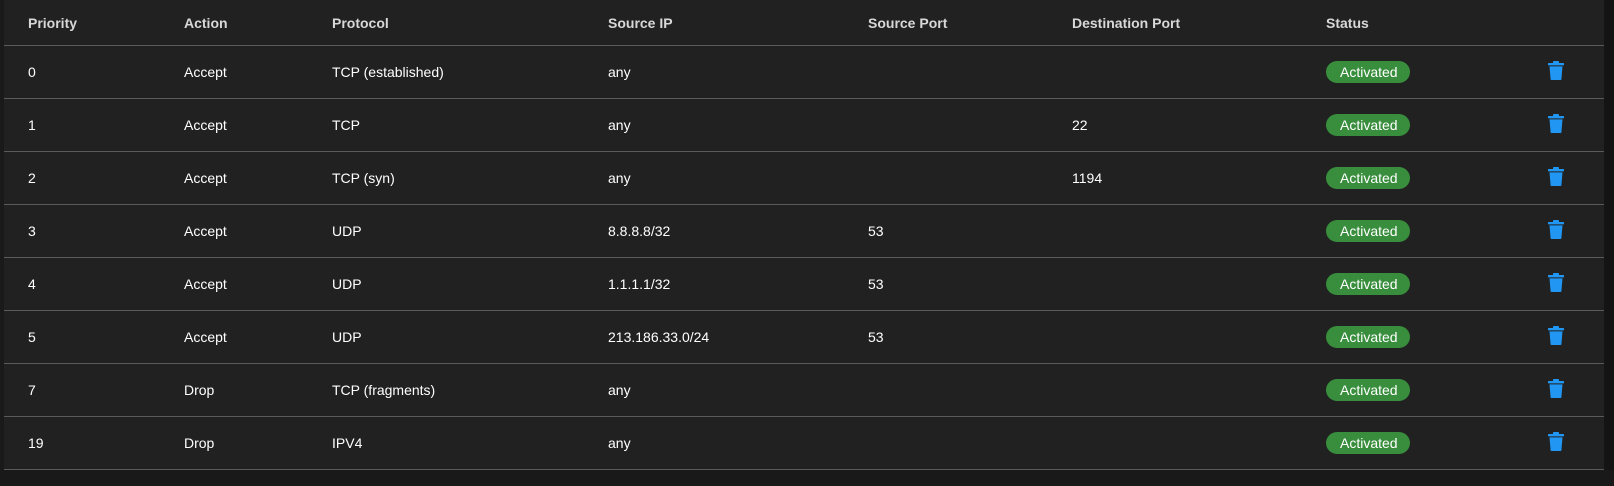  Describe the element at coordinates (804, 72) in the screenshot. I see `table-row: 0 Accept TCP (established) any Activated` at that location.